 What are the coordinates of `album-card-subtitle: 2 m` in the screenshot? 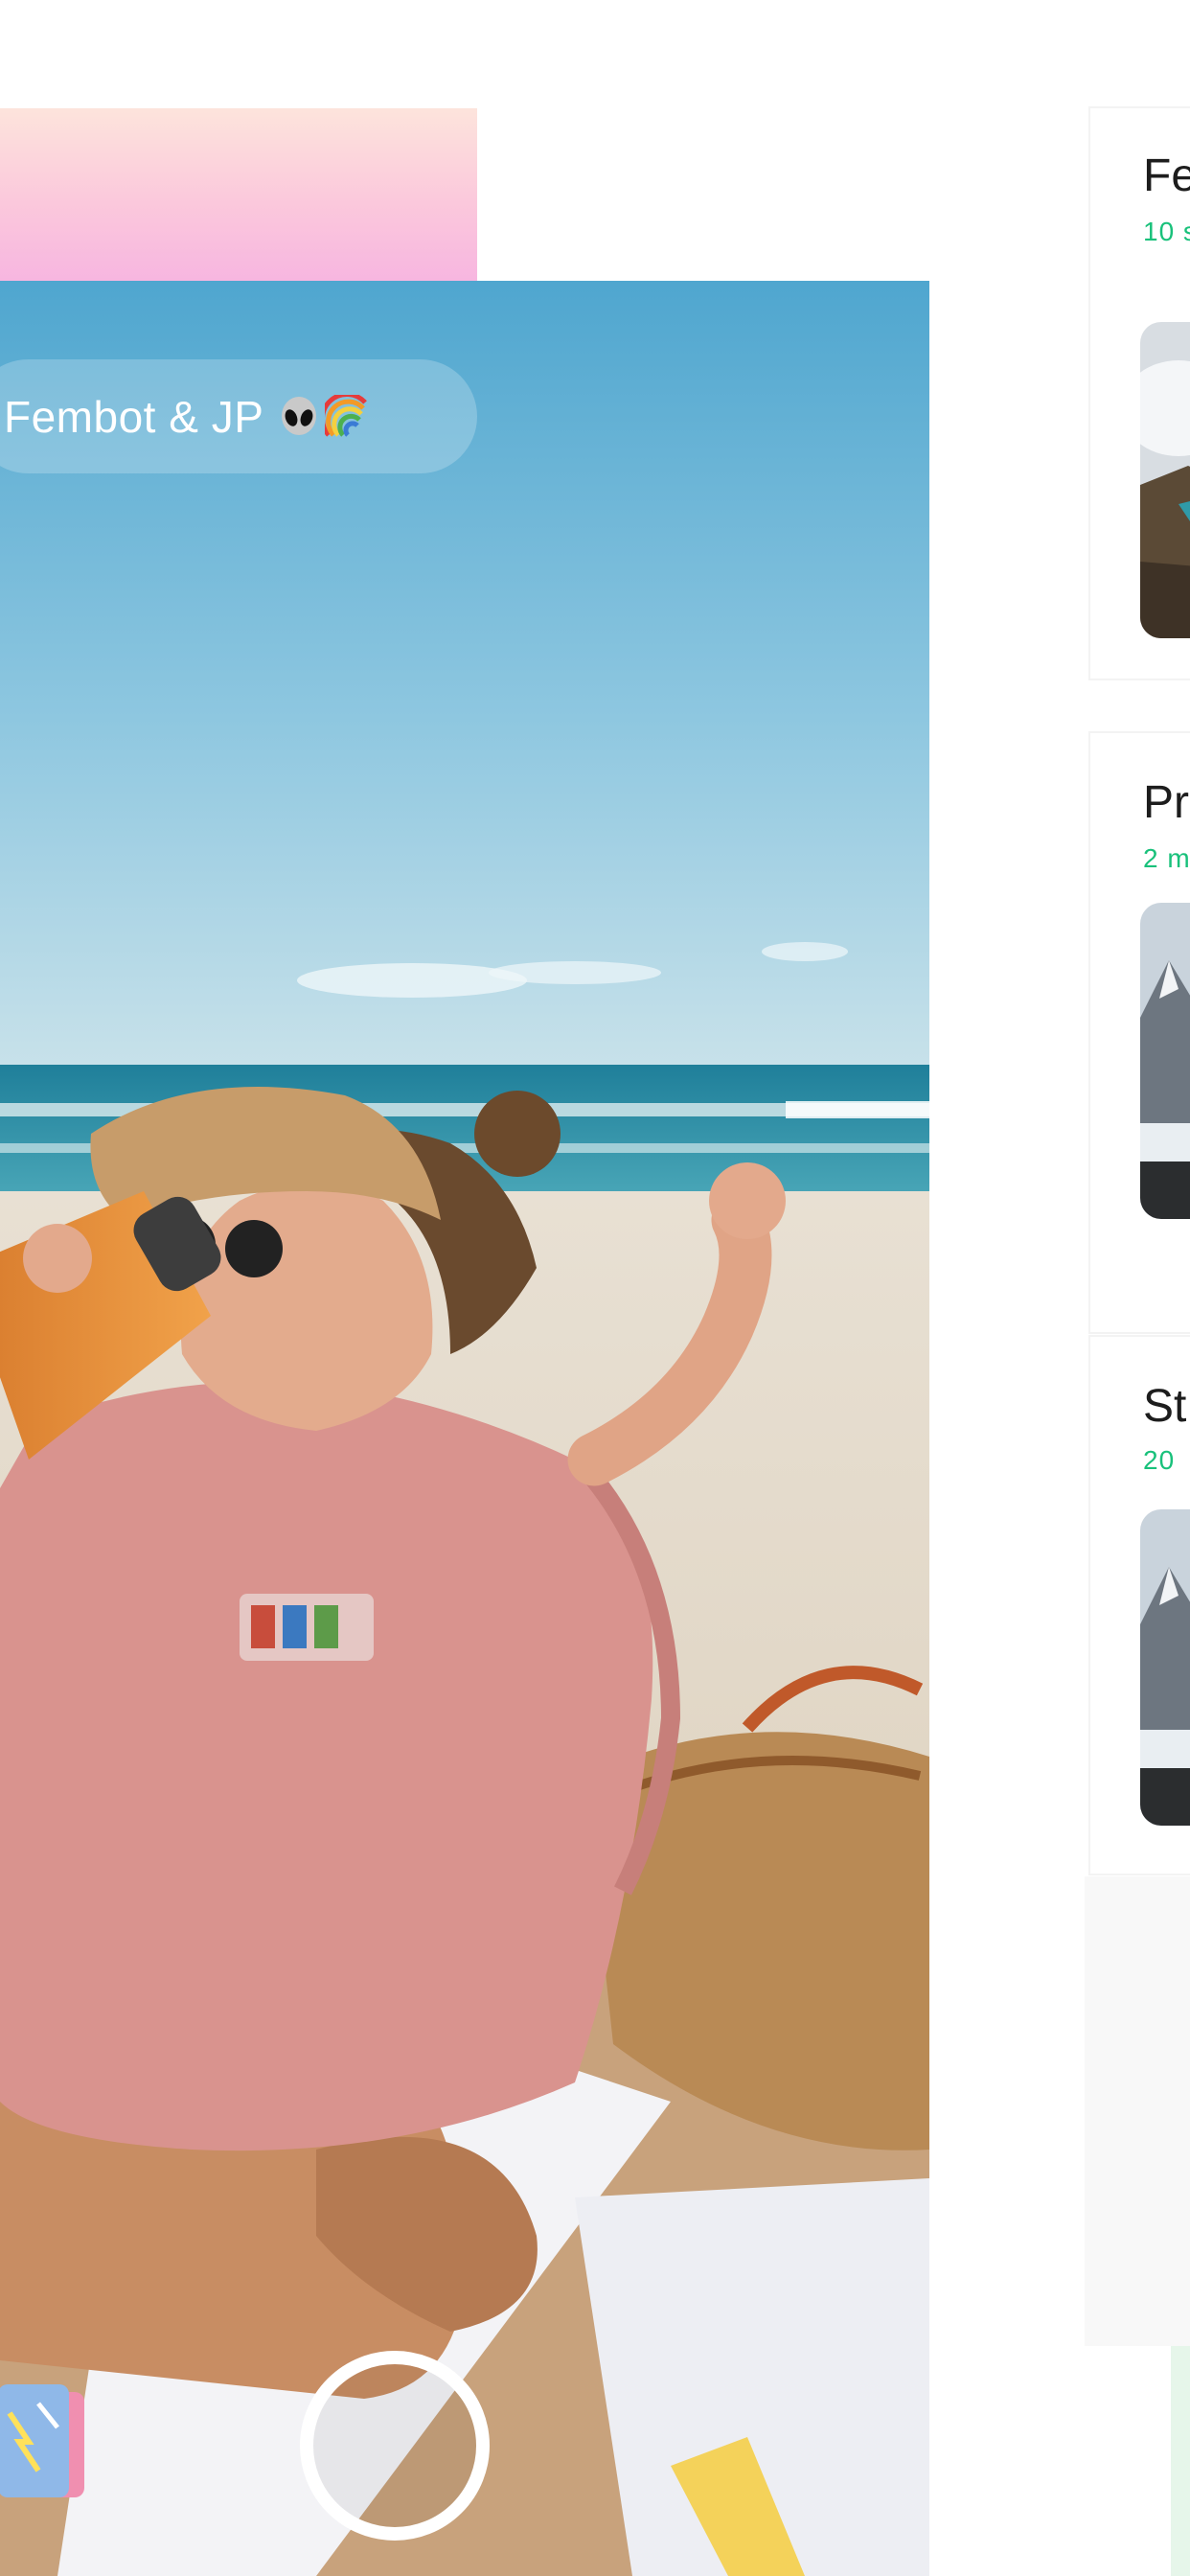 It's located at (1166, 858).